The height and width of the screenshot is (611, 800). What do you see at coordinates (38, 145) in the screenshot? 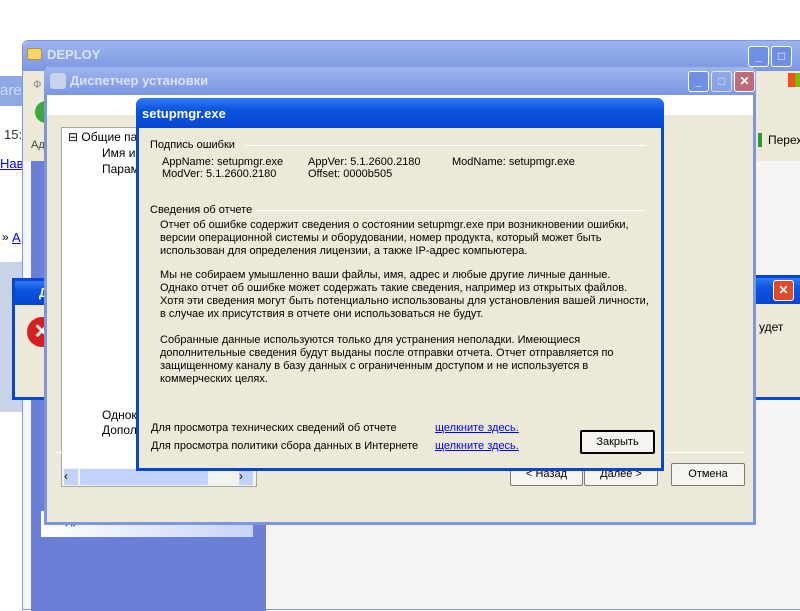
I see `address-label: Ад` at bounding box center [38, 145].